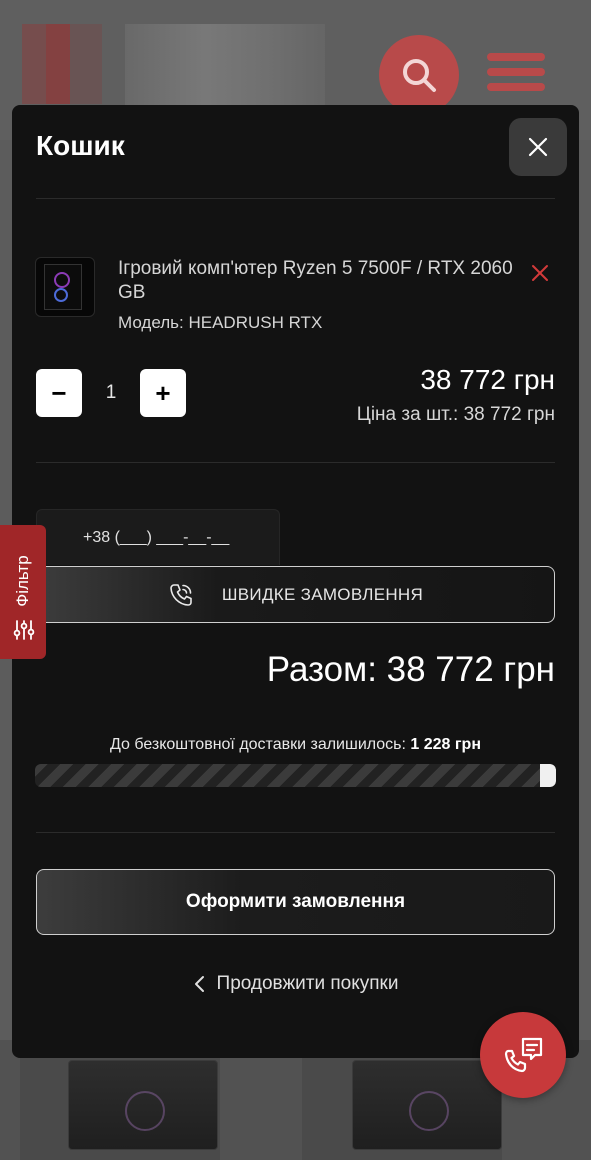 The image size is (591, 1160). What do you see at coordinates (455, 414) in the screenshot?
I see `unit-price: Ціна за шт.: 38 772 грн` at bounding box center [455, 414].